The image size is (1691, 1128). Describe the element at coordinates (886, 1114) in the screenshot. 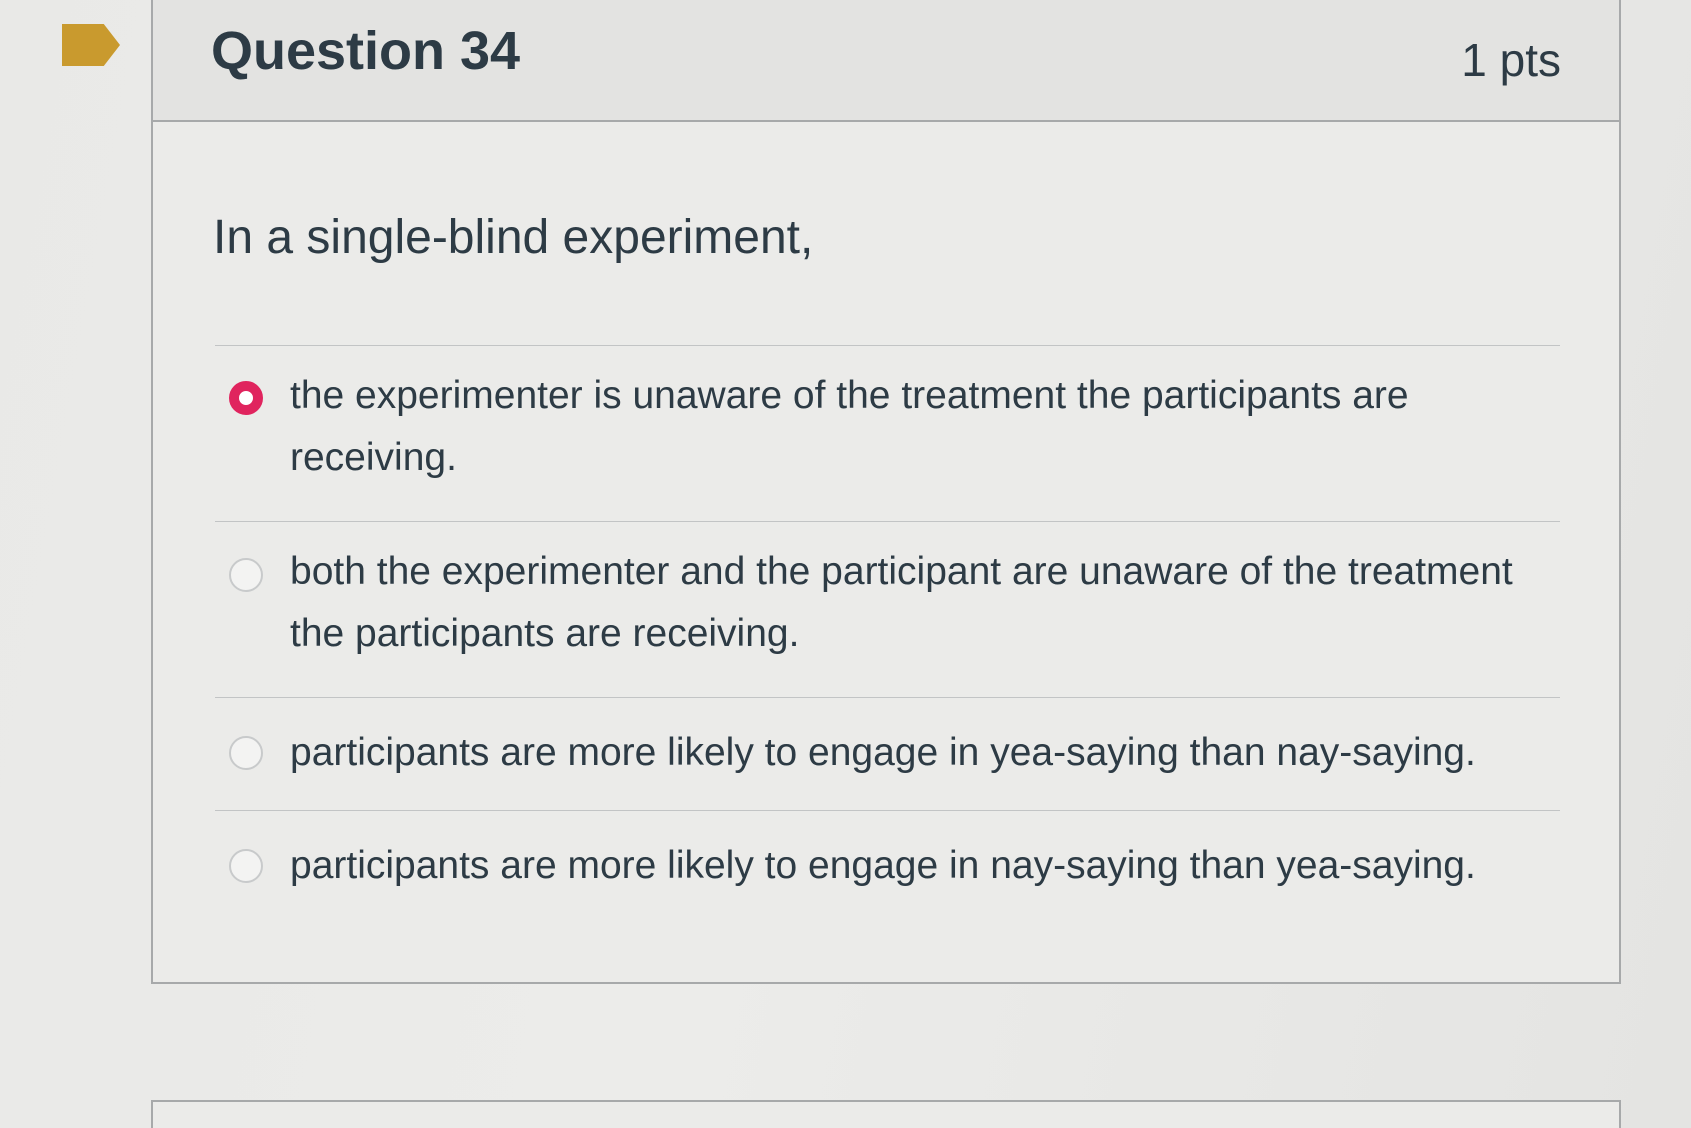

I see `next-question-card` at that location.